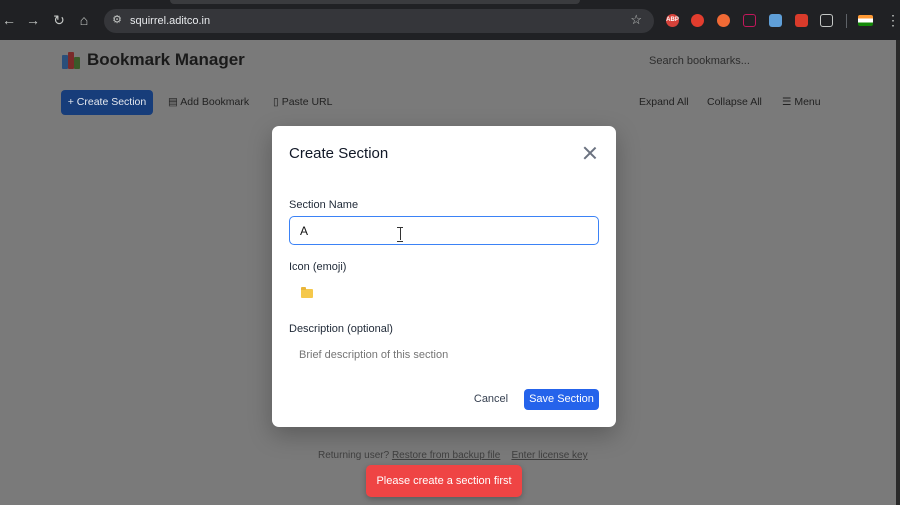  I want to click on paste-url-button: ▯ Paste URL, so click(302, 102).